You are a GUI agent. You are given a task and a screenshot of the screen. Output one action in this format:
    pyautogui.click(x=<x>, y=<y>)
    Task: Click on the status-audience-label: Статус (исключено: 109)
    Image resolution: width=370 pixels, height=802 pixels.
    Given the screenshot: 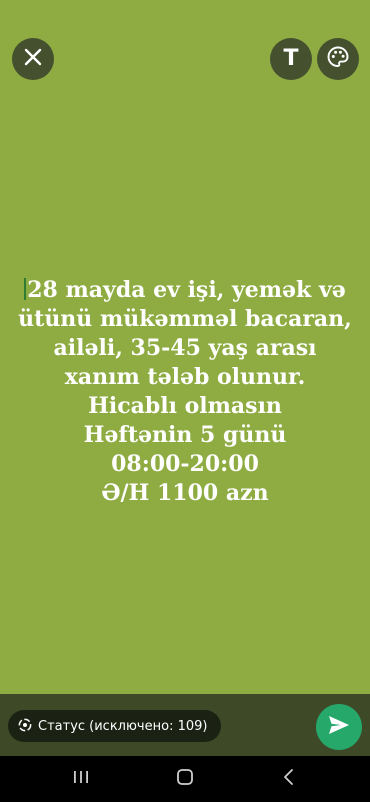 What is the action you would take?
    pyautogui.click(x=123, y=726)
    